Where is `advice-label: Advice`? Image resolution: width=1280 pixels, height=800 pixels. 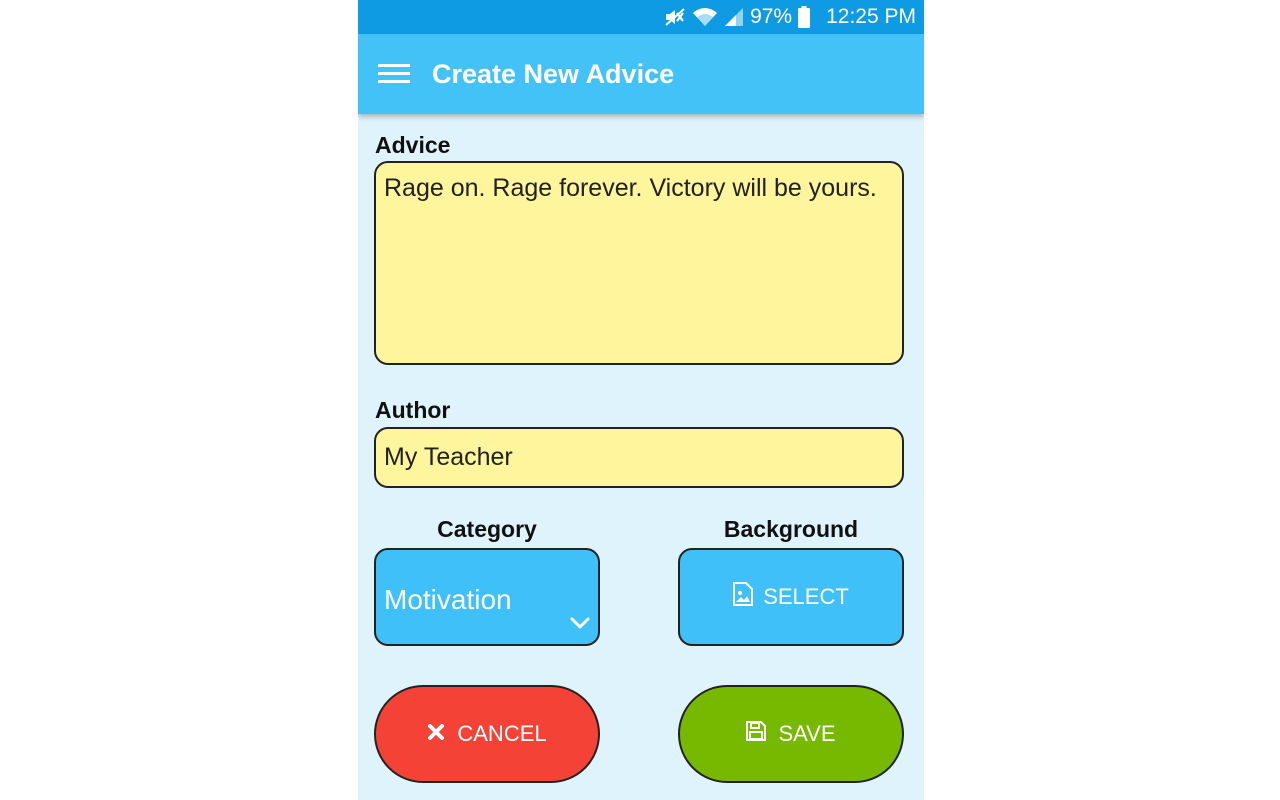 advice-label: Advice is located at coordinates (413, 145).